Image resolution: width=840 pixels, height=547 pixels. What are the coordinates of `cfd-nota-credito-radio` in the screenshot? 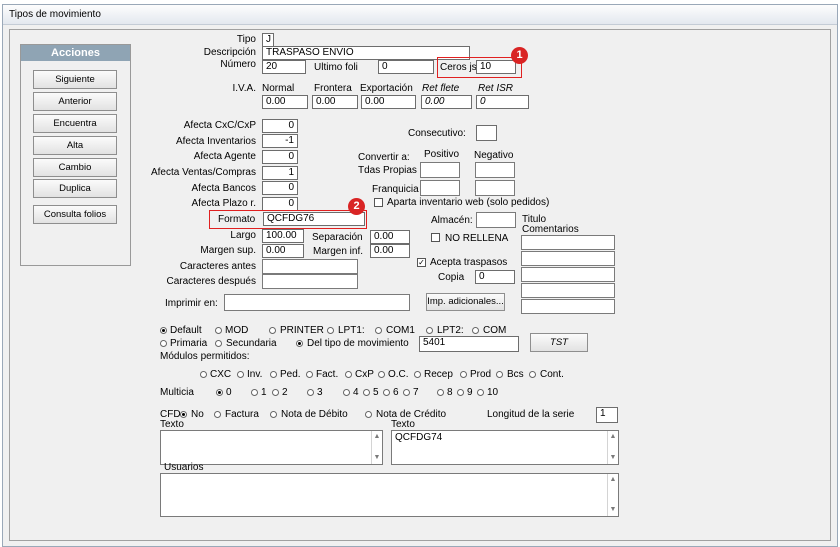 It's located at (368, 414).